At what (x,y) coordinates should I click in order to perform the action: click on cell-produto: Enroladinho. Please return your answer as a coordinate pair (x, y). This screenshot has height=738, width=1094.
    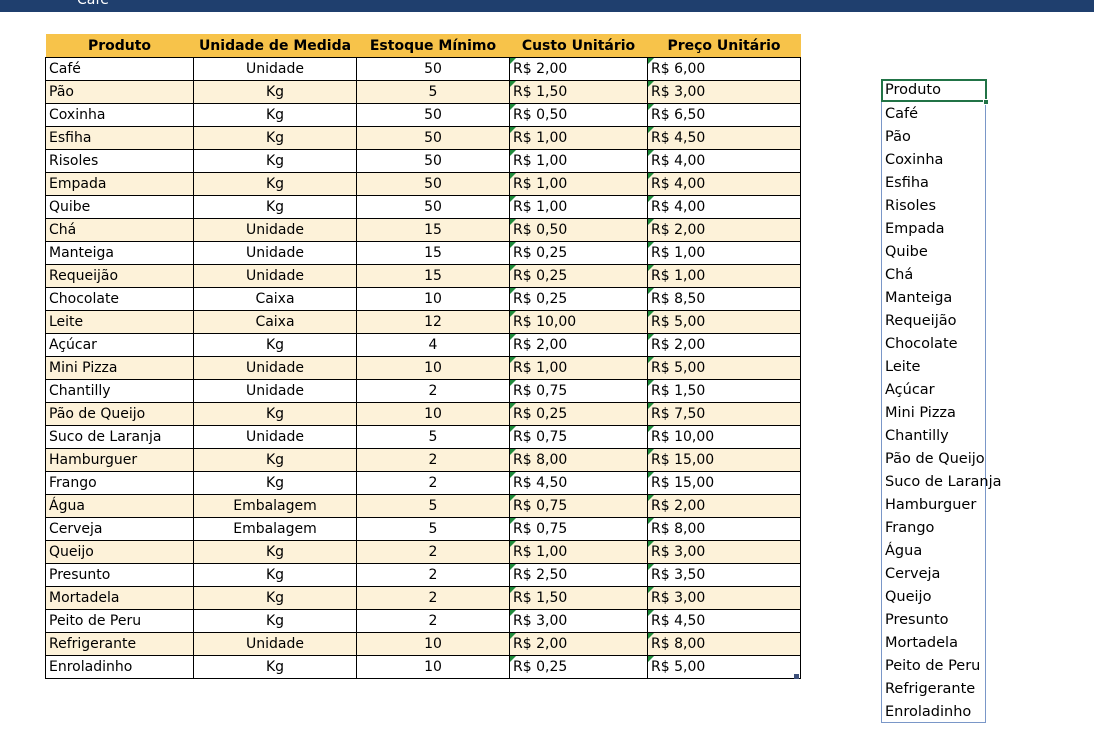
    Looking at the image, I should click on (119, 667).